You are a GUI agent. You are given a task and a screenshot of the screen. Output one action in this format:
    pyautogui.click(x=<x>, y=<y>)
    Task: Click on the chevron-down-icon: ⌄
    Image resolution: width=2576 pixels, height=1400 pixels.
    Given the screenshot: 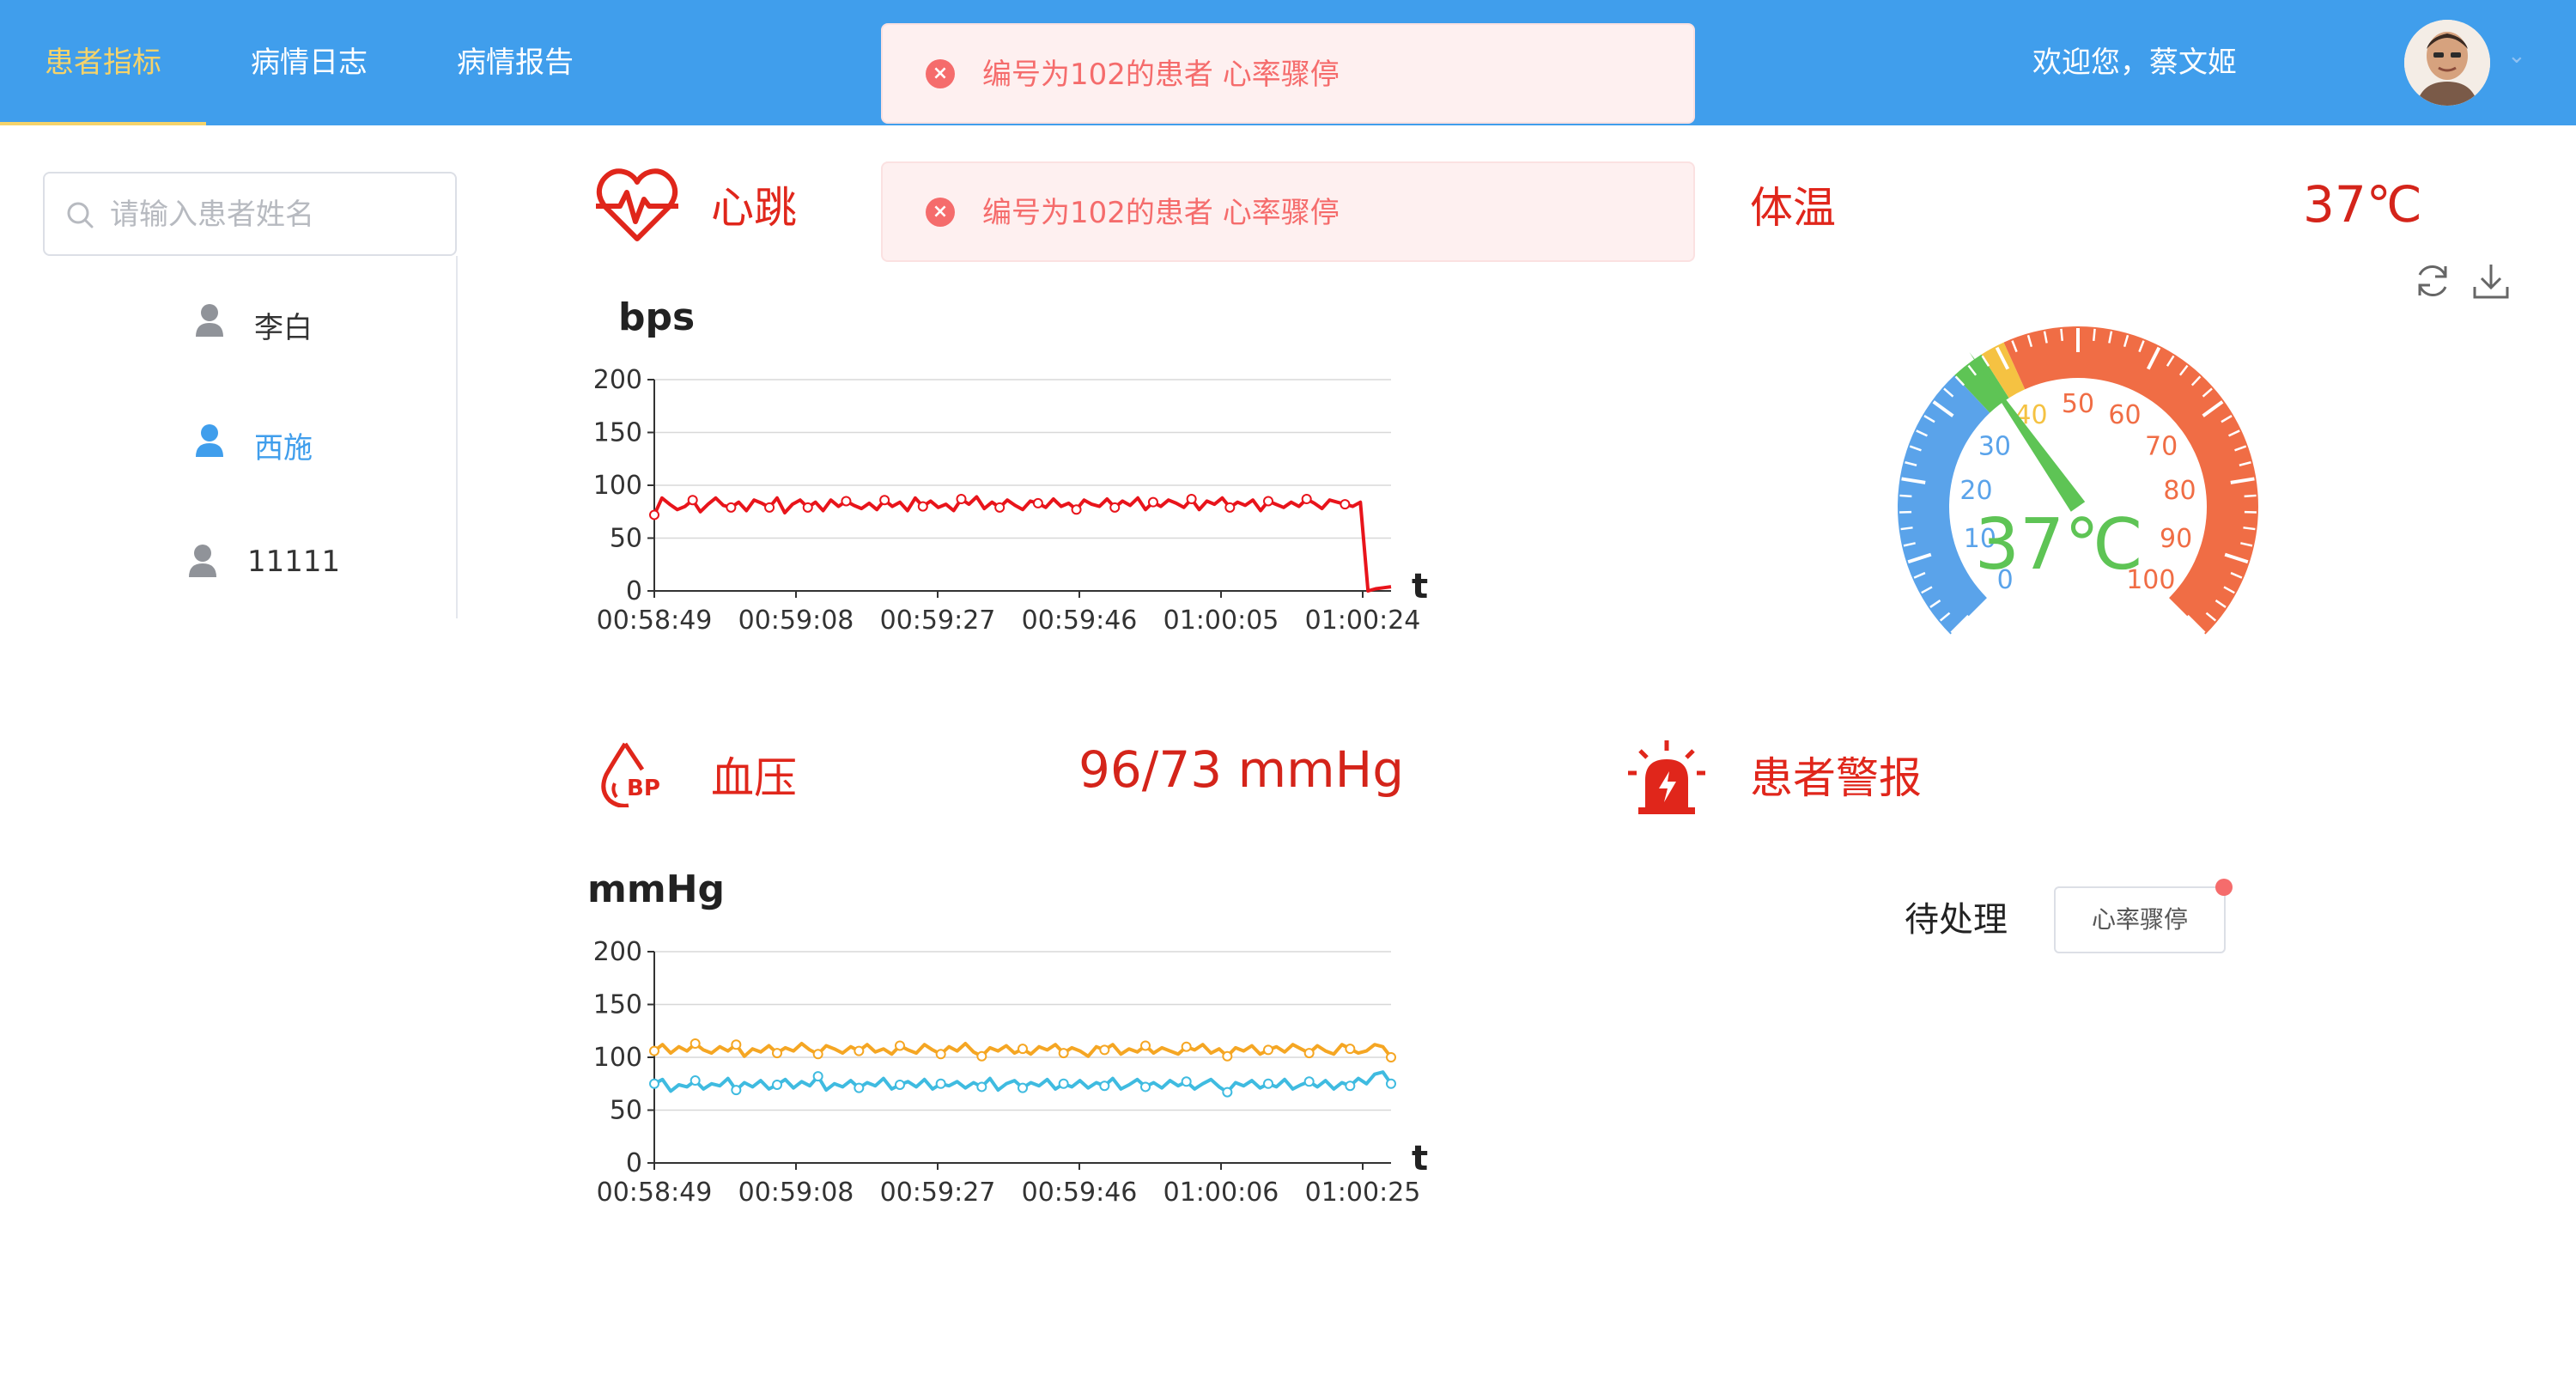 What is the action you would take?
    pyautogui.click(x=2516, y=56)
    